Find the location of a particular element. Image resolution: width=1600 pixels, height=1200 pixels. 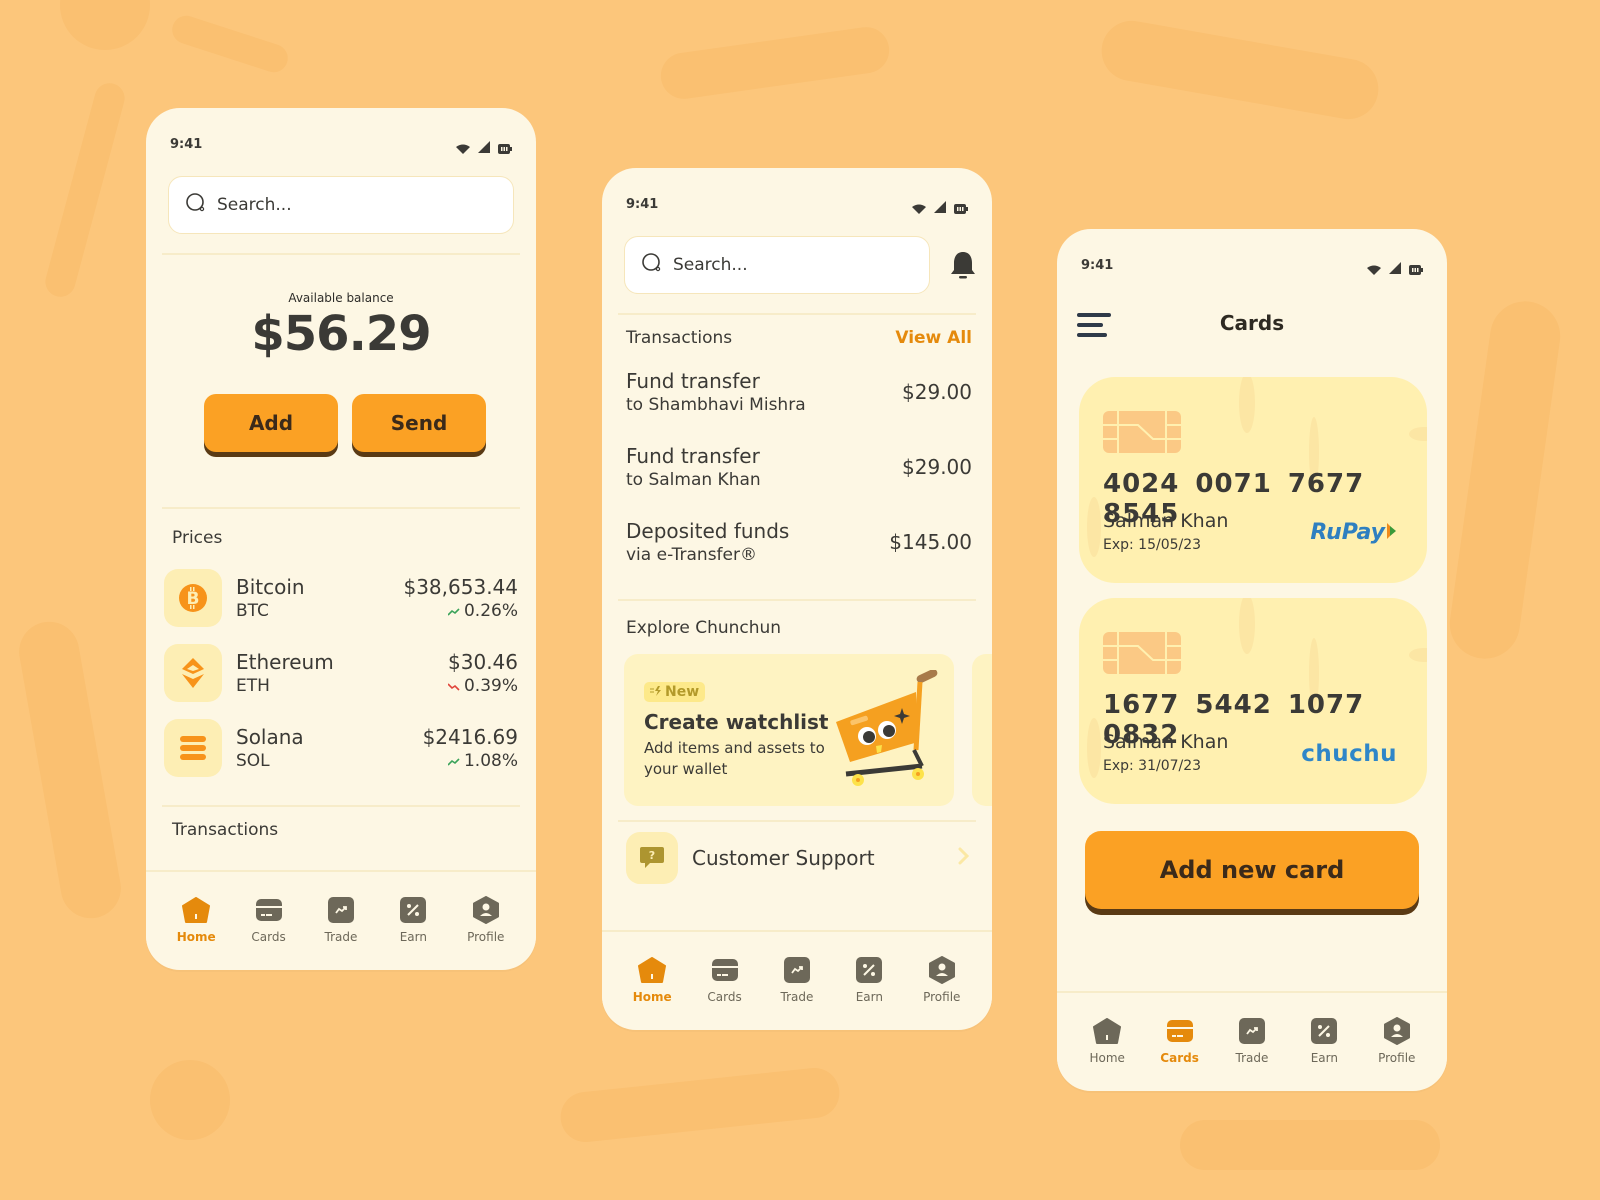

bottom-nav: Home Cards Trade Earn Profile is located at coordinates (341, 919).